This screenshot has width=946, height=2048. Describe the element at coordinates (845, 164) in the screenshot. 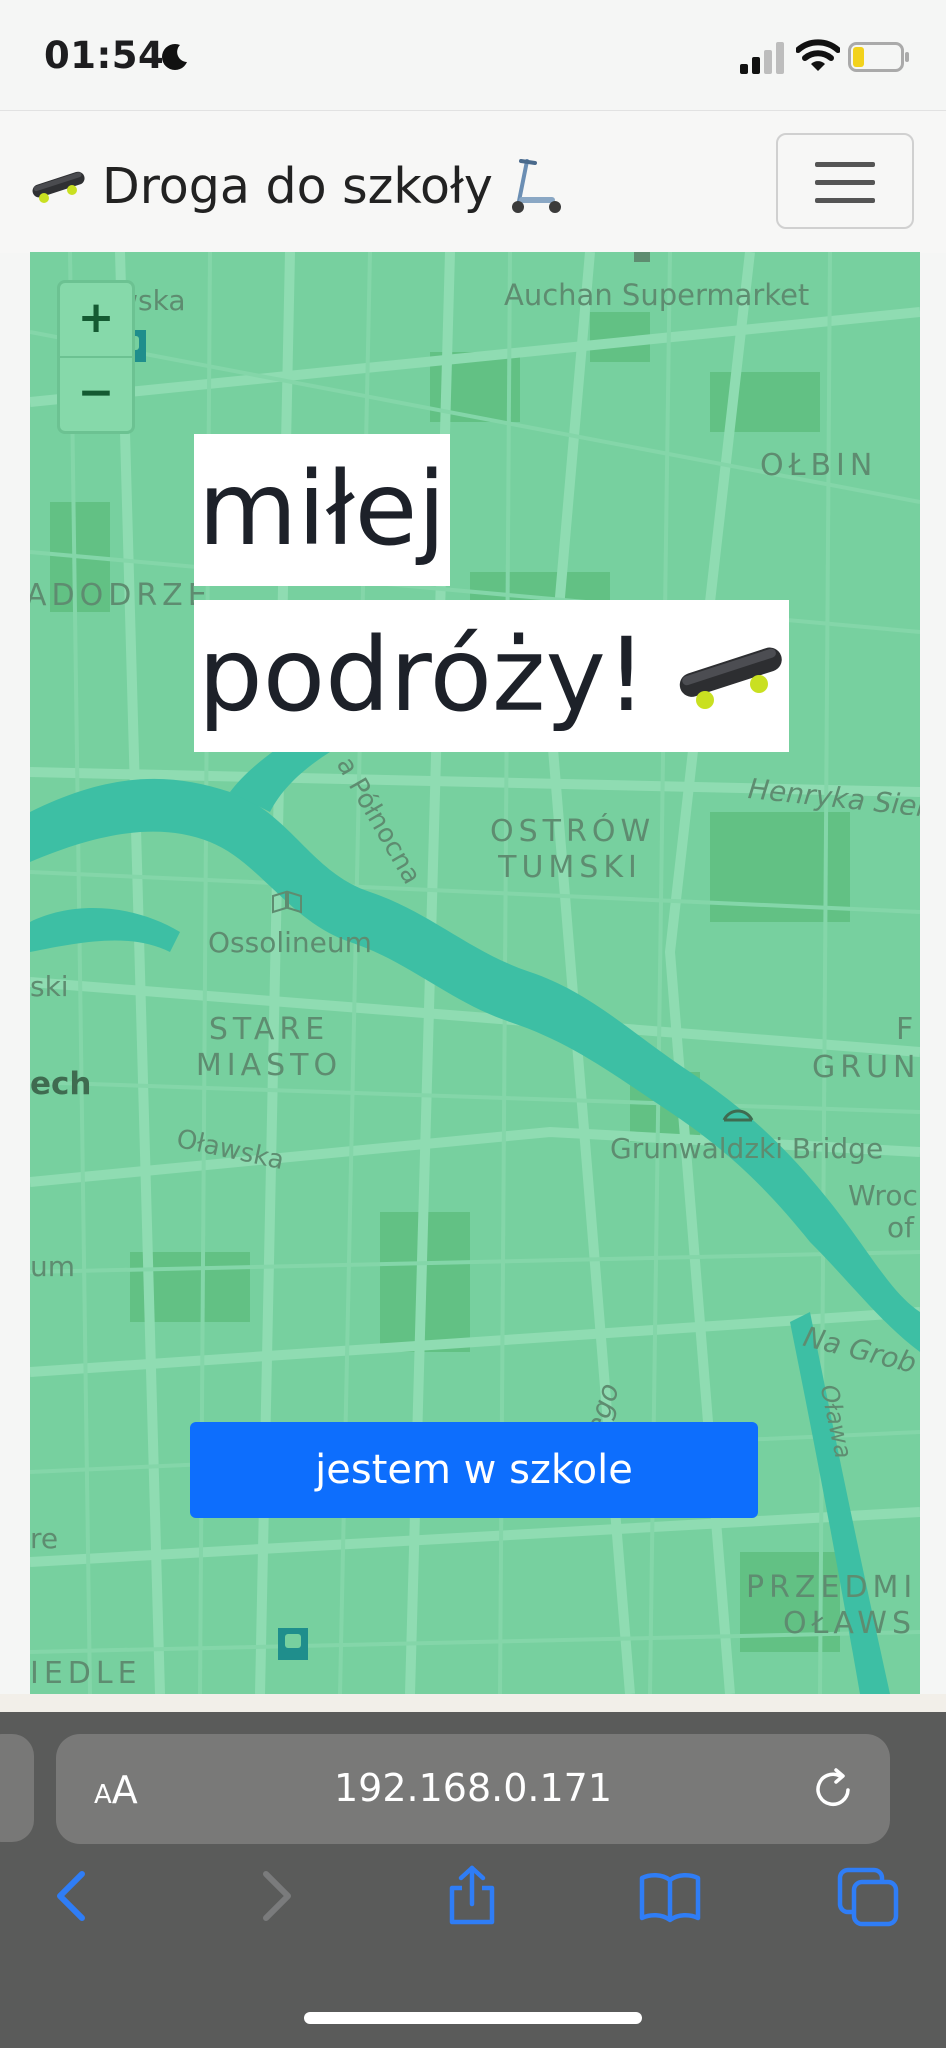

I see `hamburger-menu-icon` at that location.